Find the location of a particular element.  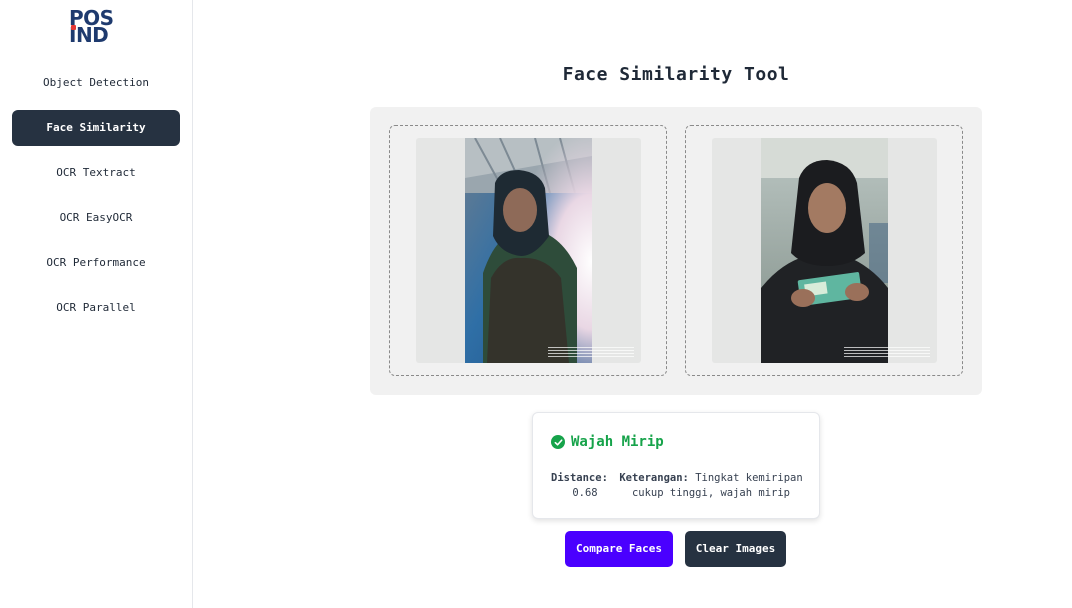

left-image-dropzone is located at coordinates (528, 250).